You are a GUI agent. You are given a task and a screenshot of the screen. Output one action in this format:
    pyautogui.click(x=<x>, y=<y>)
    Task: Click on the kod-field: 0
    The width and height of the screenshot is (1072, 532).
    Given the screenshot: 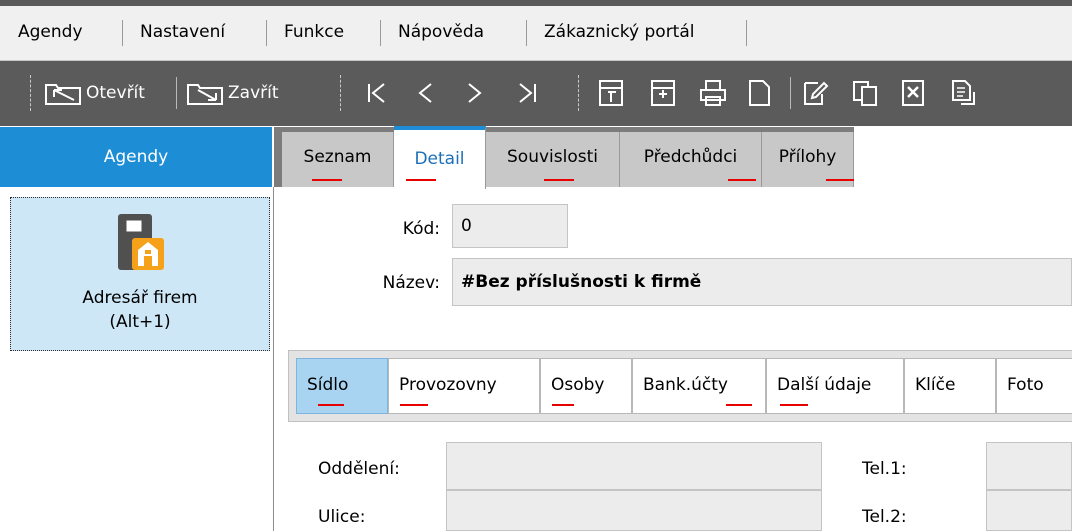 What is the action you would take?
    pyautogui.click(x=510, y=226)
    